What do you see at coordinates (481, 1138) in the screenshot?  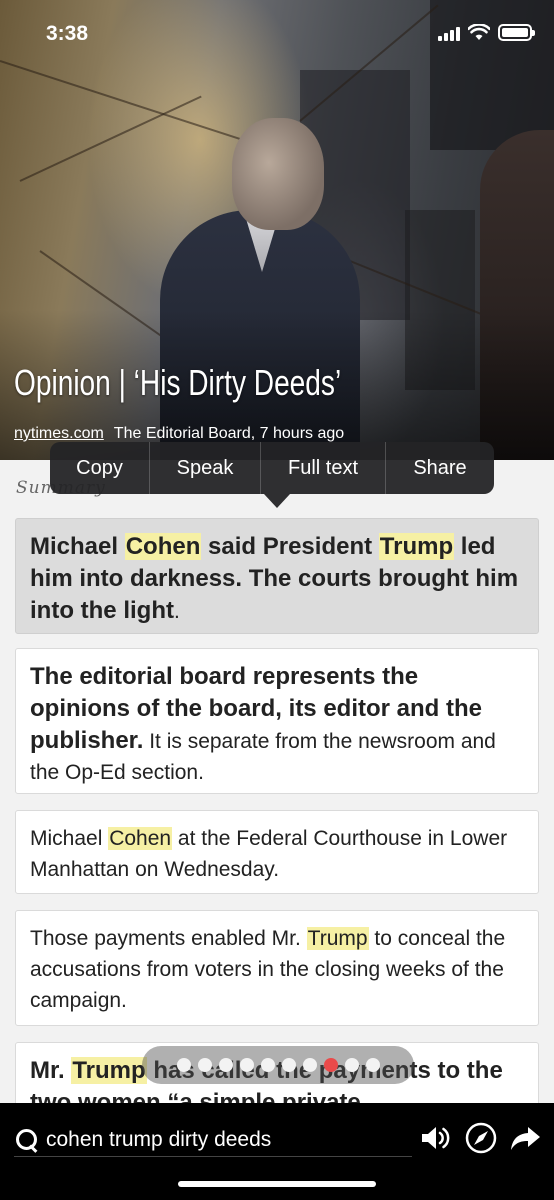 I see `compass-icon` at bounding box center [481, 1138].